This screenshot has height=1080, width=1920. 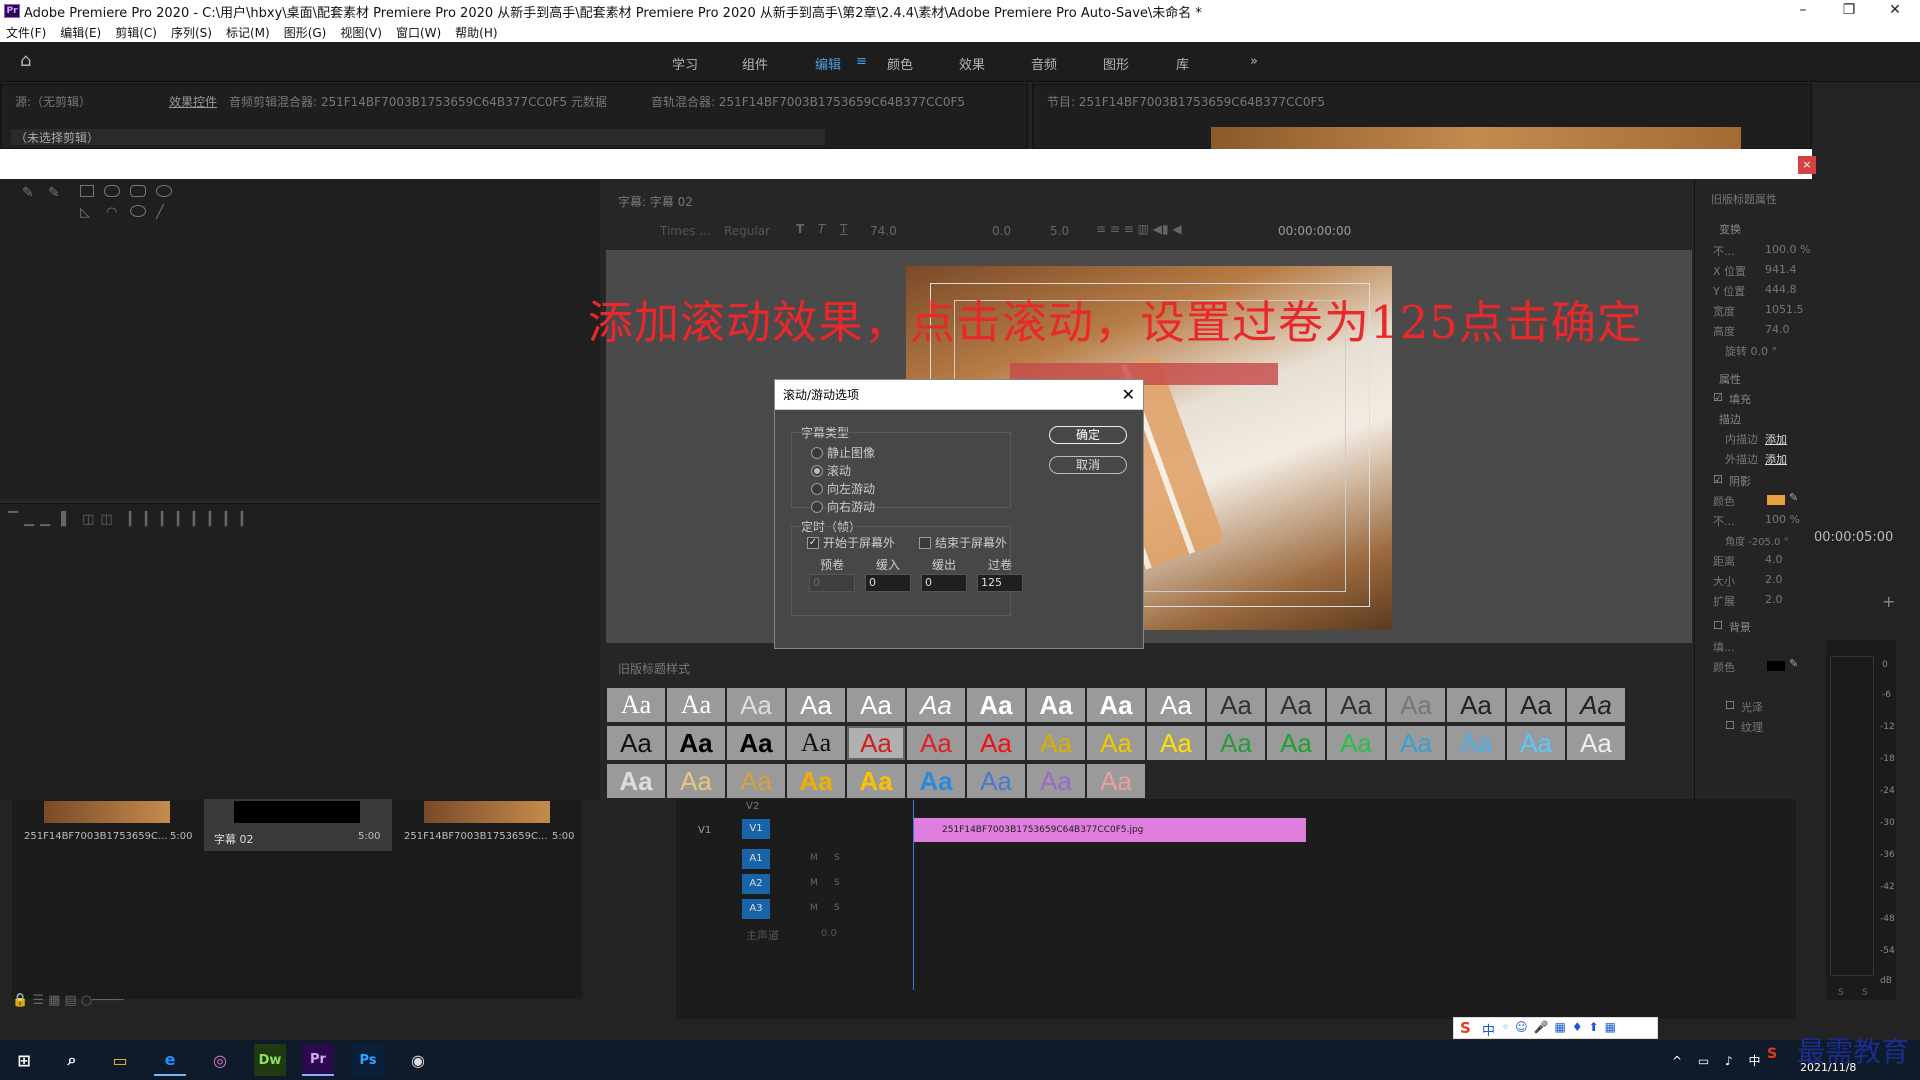 What do you see at coordinates (900, 63) in the screenshot?
I see `workspace-color: 颜色` at bounding box center [900, 63].